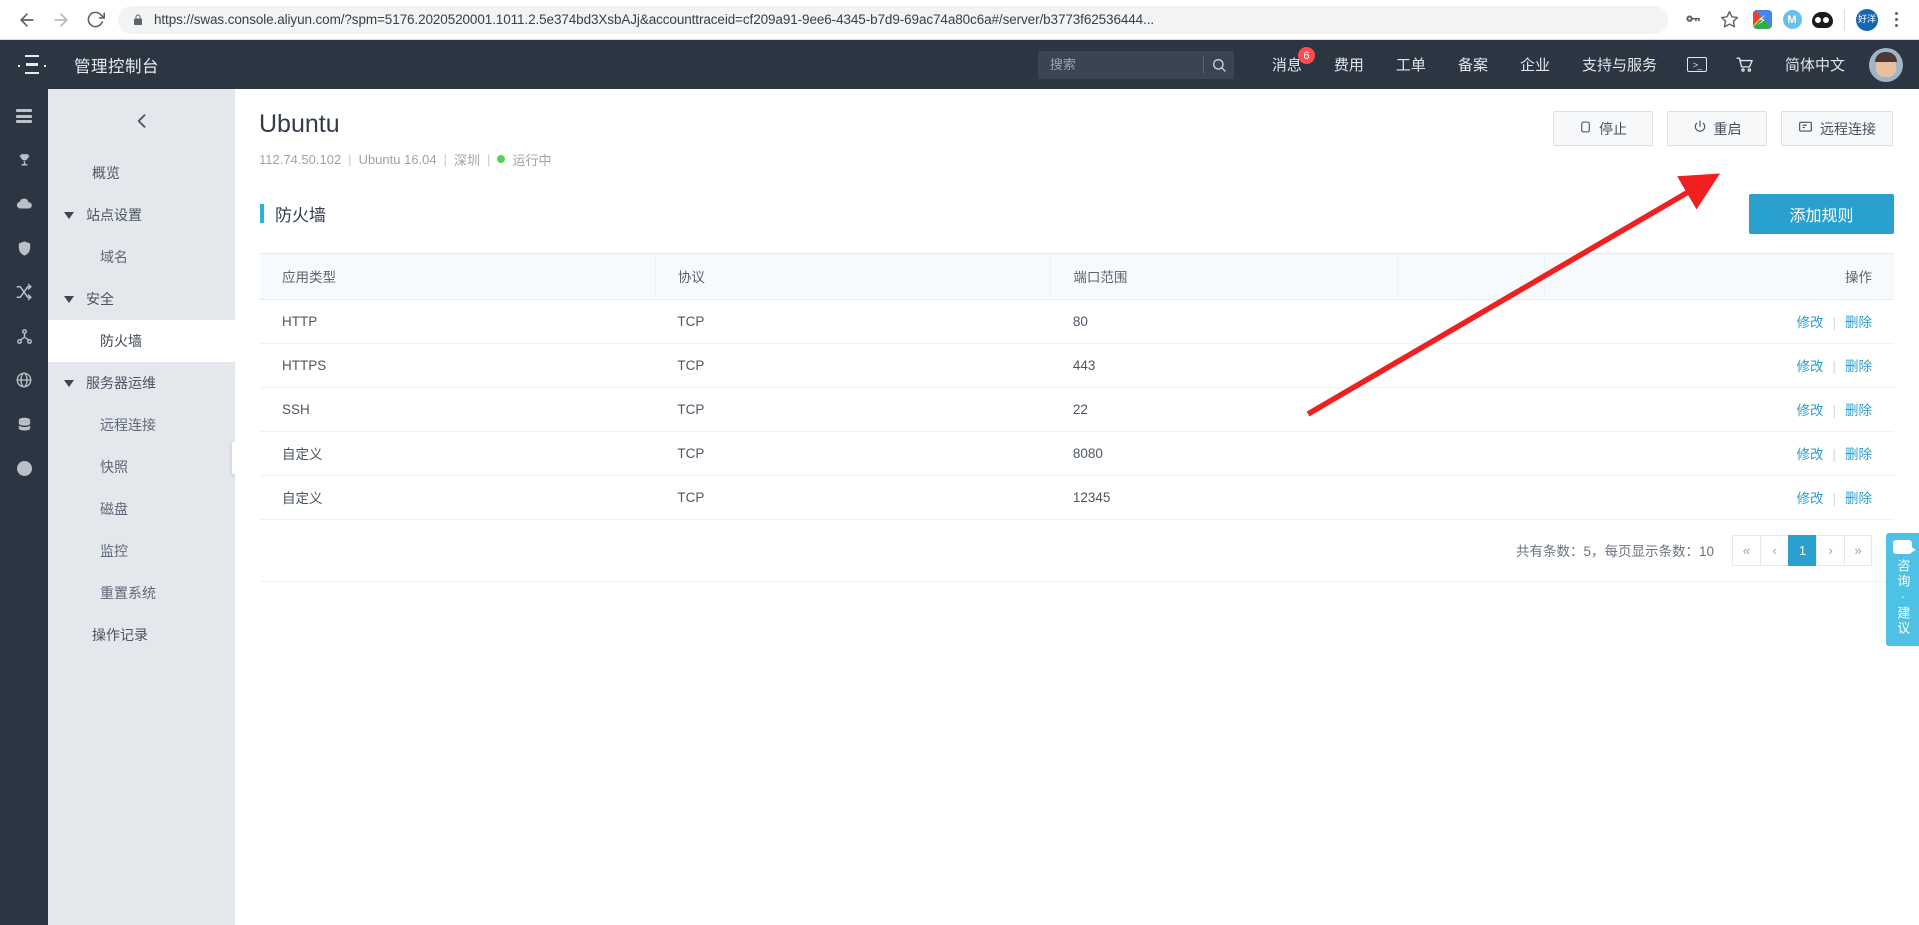  Describe the element at coordinates (1218, 65) in the screenshot. I see `search-icon` at that location.